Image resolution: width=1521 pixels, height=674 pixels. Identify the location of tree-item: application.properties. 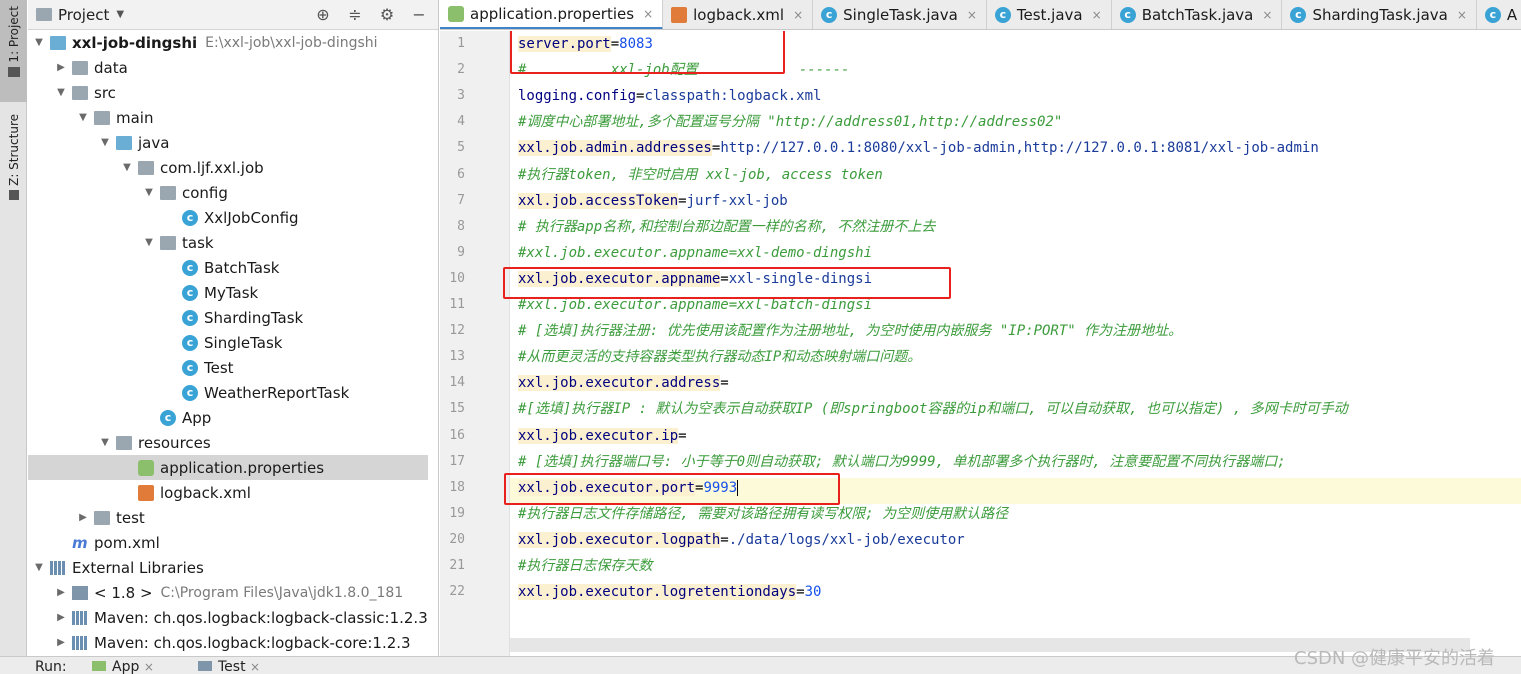
(228, 467).